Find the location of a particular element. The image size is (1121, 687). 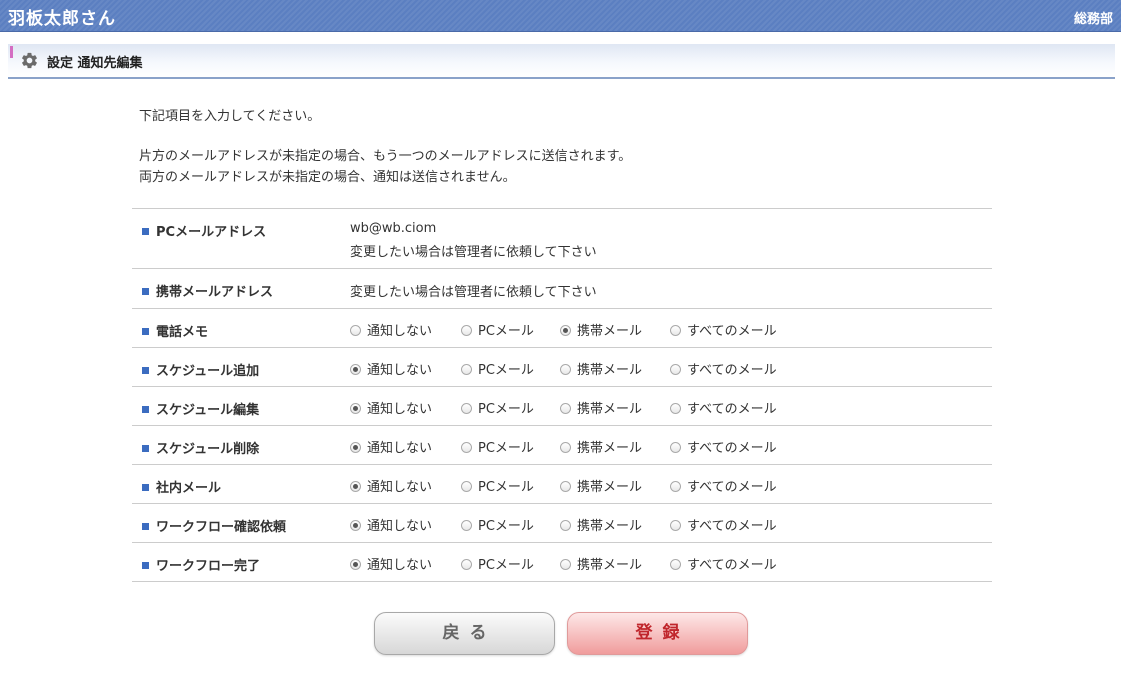

notification-label: スケジュール削除 is located at coordinates (200, 447).